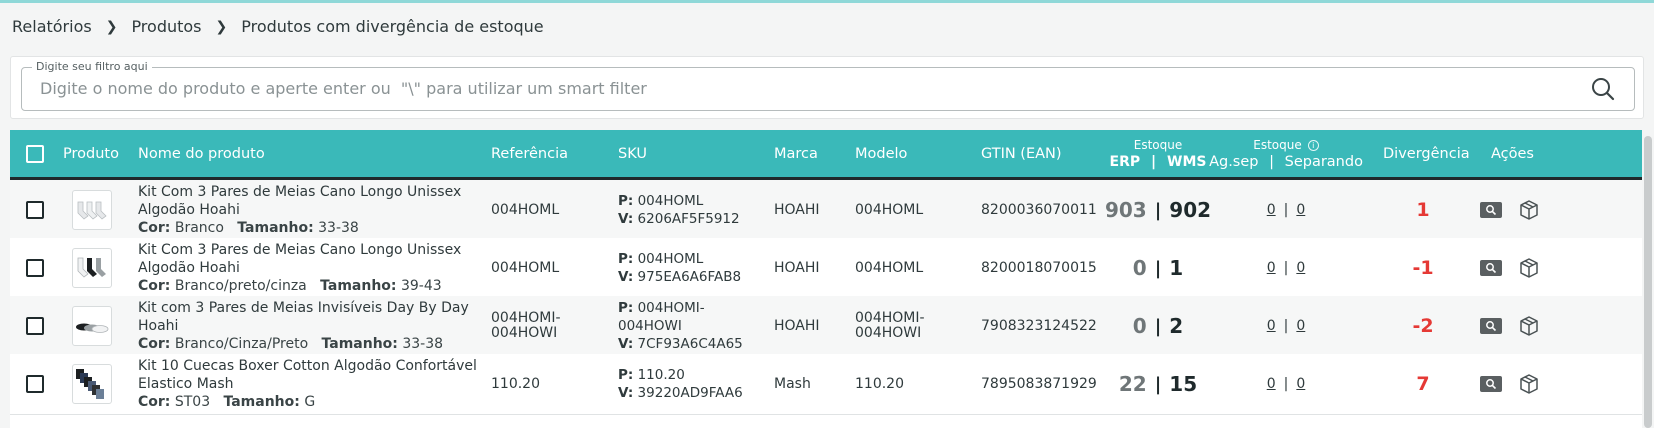  What do you see at coordinates (1313, 145) in the screenshot?
I see `info-icon: i` at bounding box center [1313, 145].